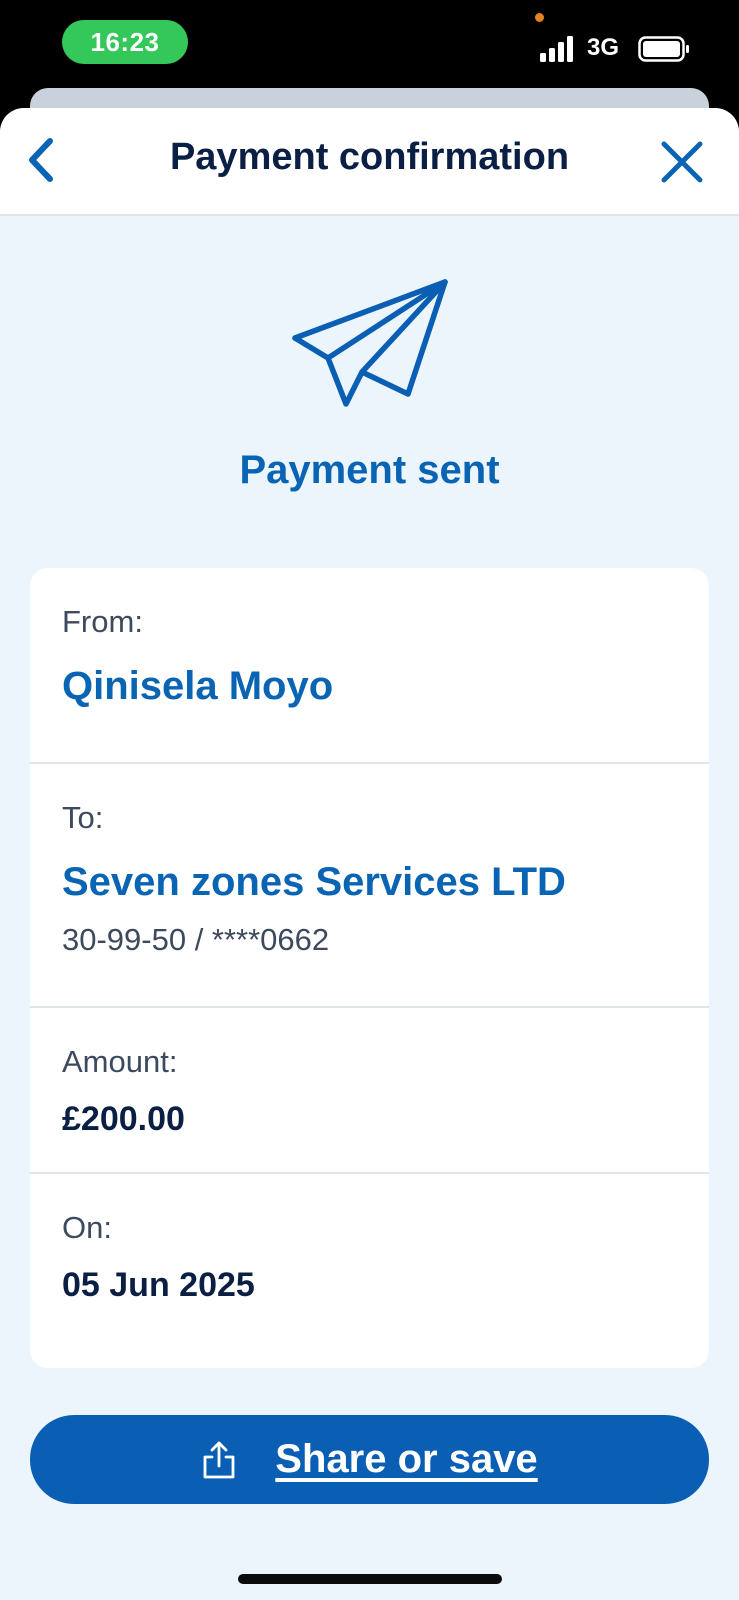 The image size is (739, 1600). Describe the element at coordinates (198, 686) in the screenshot. I see `from-value: Qinisela Moyo` at that location.